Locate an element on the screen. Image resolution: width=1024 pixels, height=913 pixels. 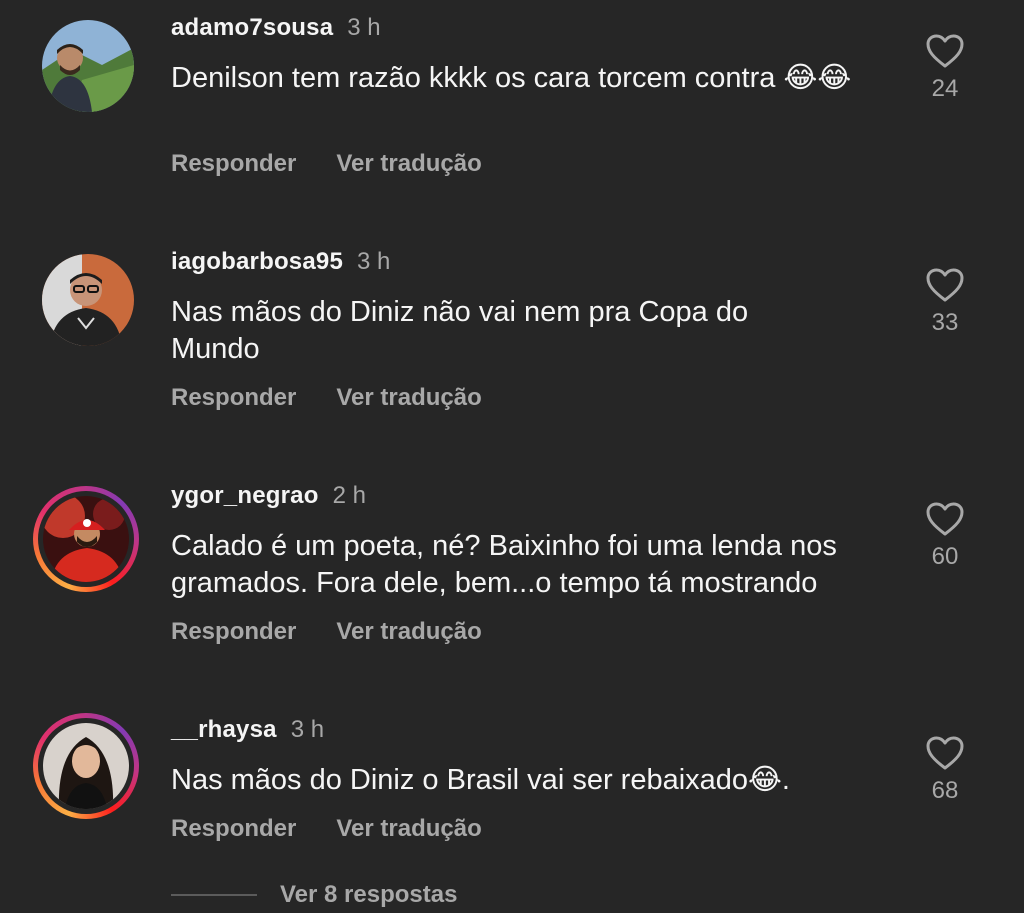
like-count: 24 is located at coordinates (945, 88).